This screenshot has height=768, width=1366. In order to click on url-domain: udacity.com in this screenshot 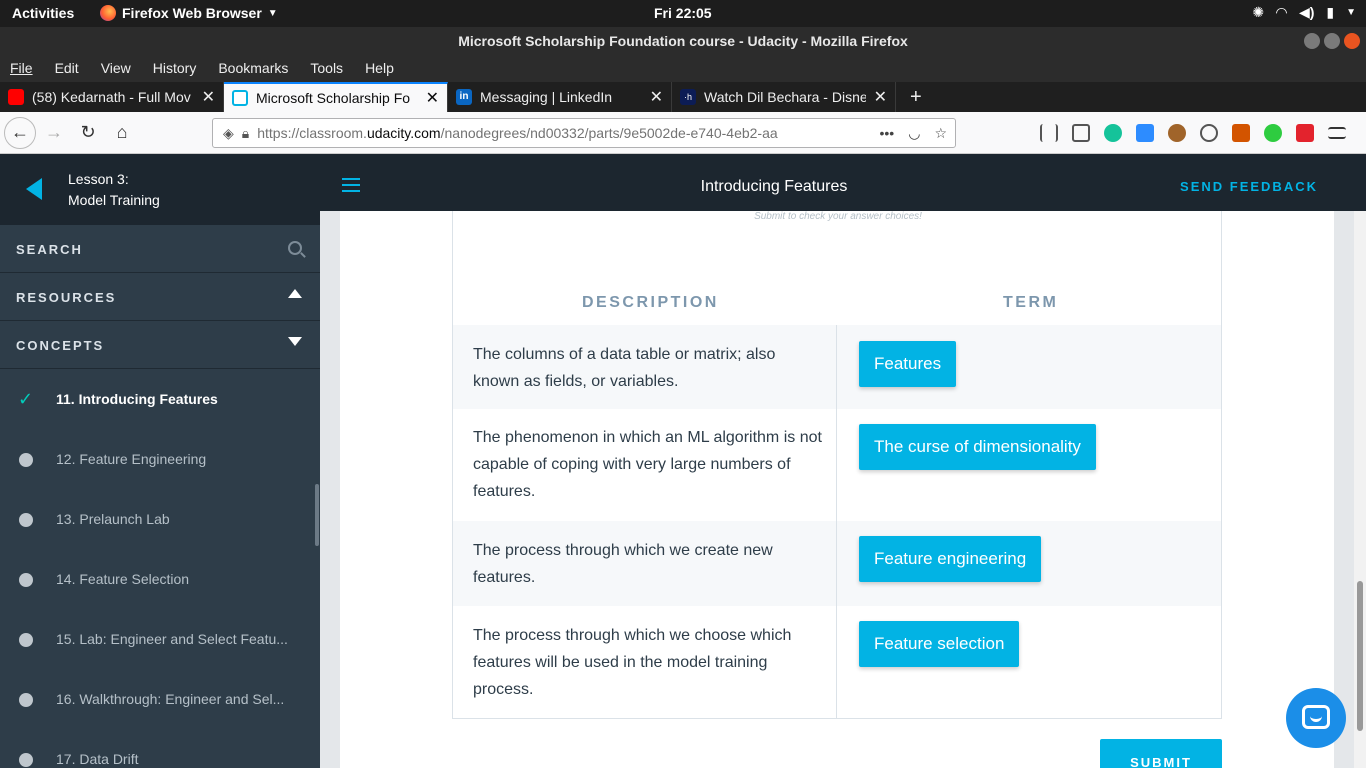, I will do `click(403, 133)`.